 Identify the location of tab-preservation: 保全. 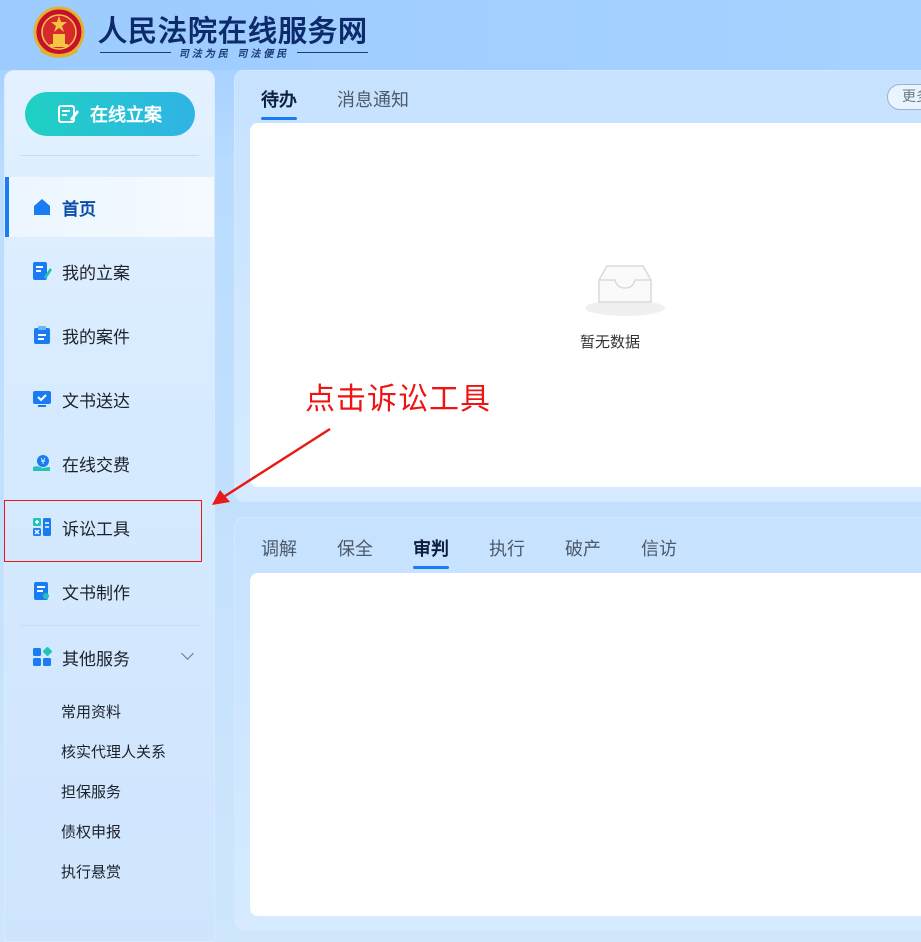
(355, 548).